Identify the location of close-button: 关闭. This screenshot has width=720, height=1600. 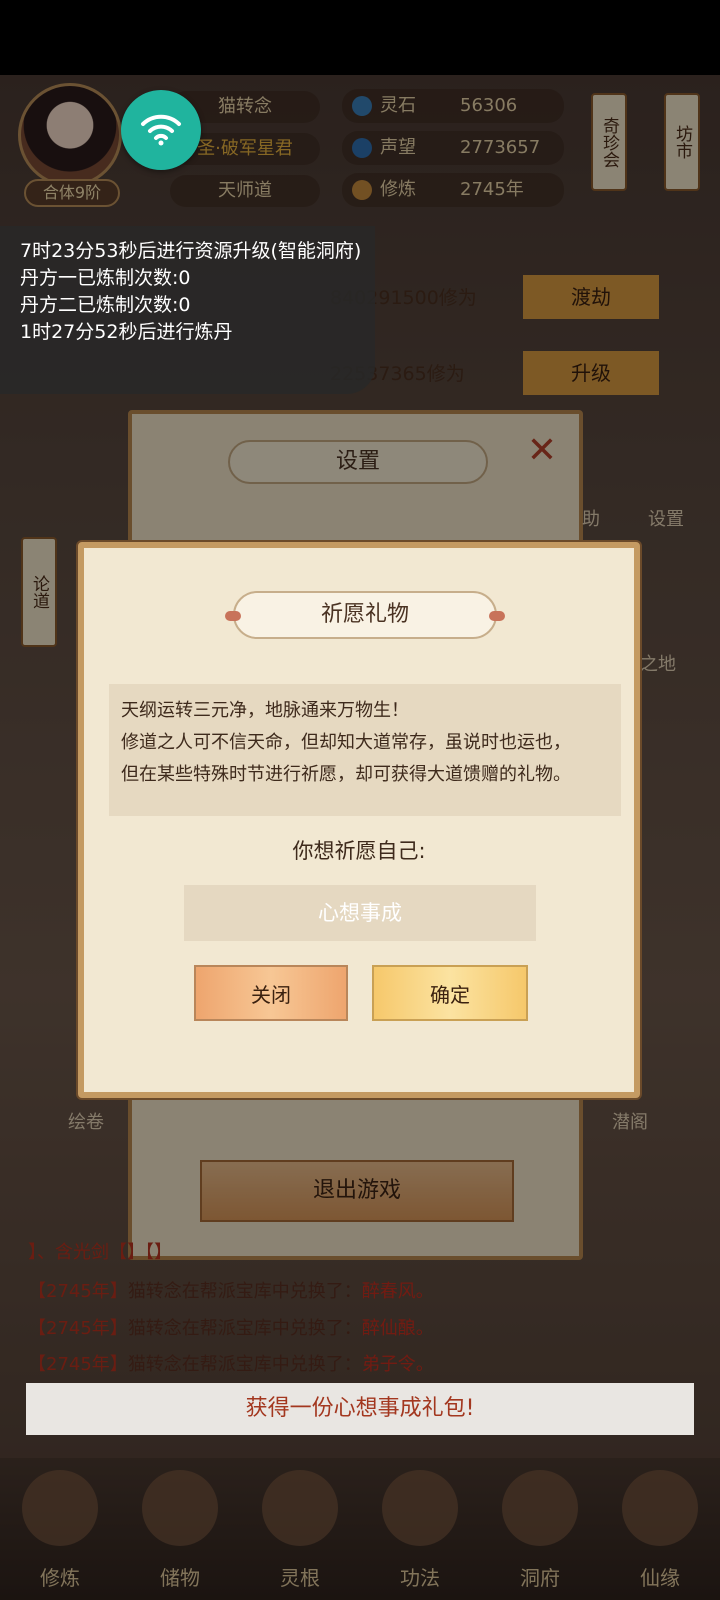
(271, 993).